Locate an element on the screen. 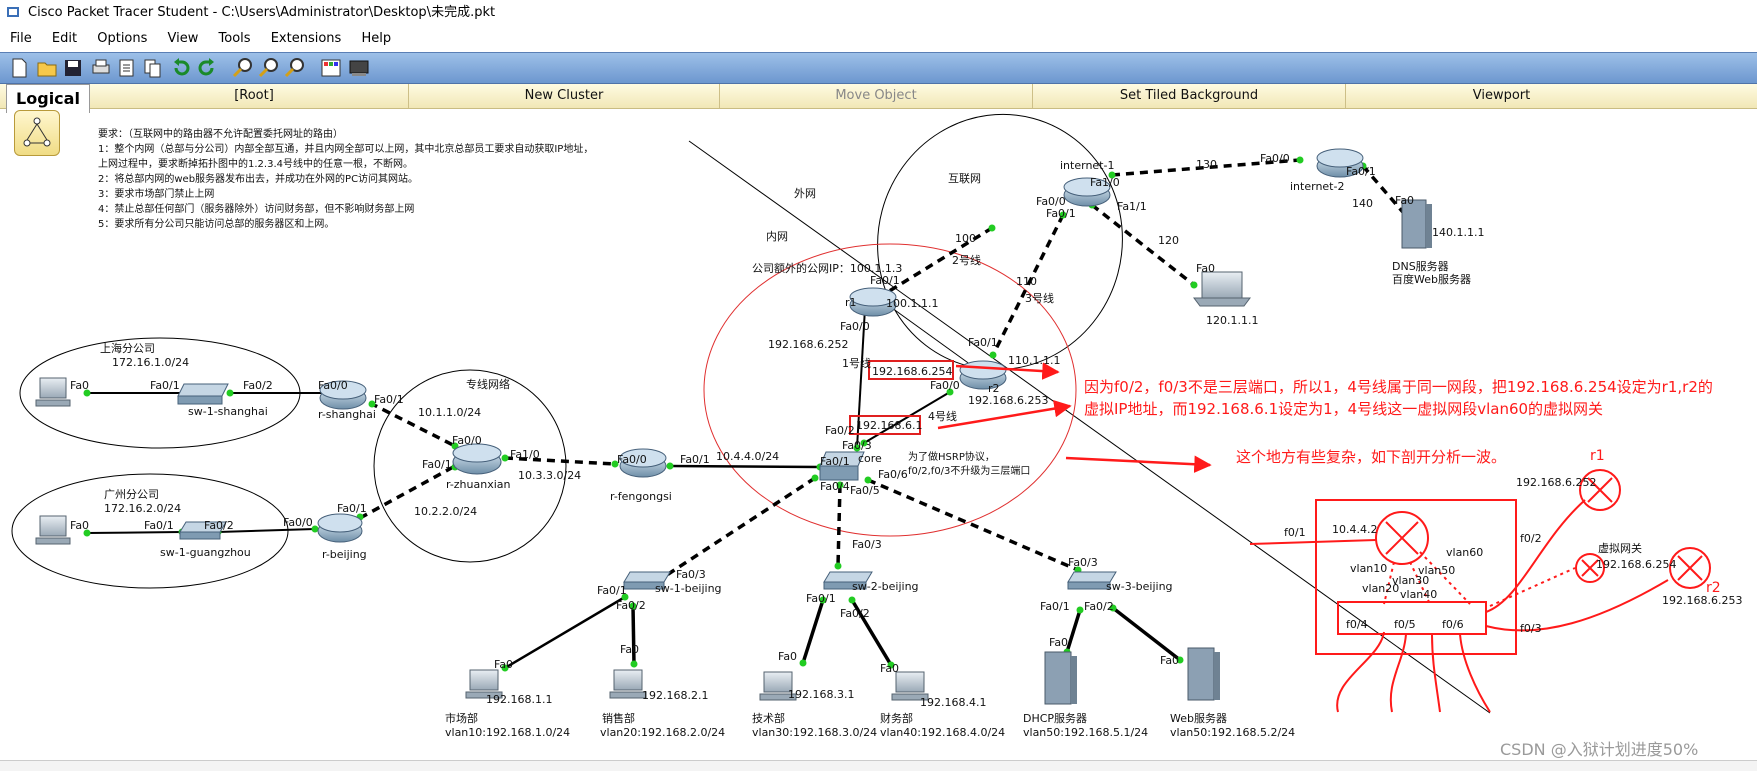 The width and height of the screenshot is (1757, 771). pc-guangzhou is located at coordinates (53, 530).